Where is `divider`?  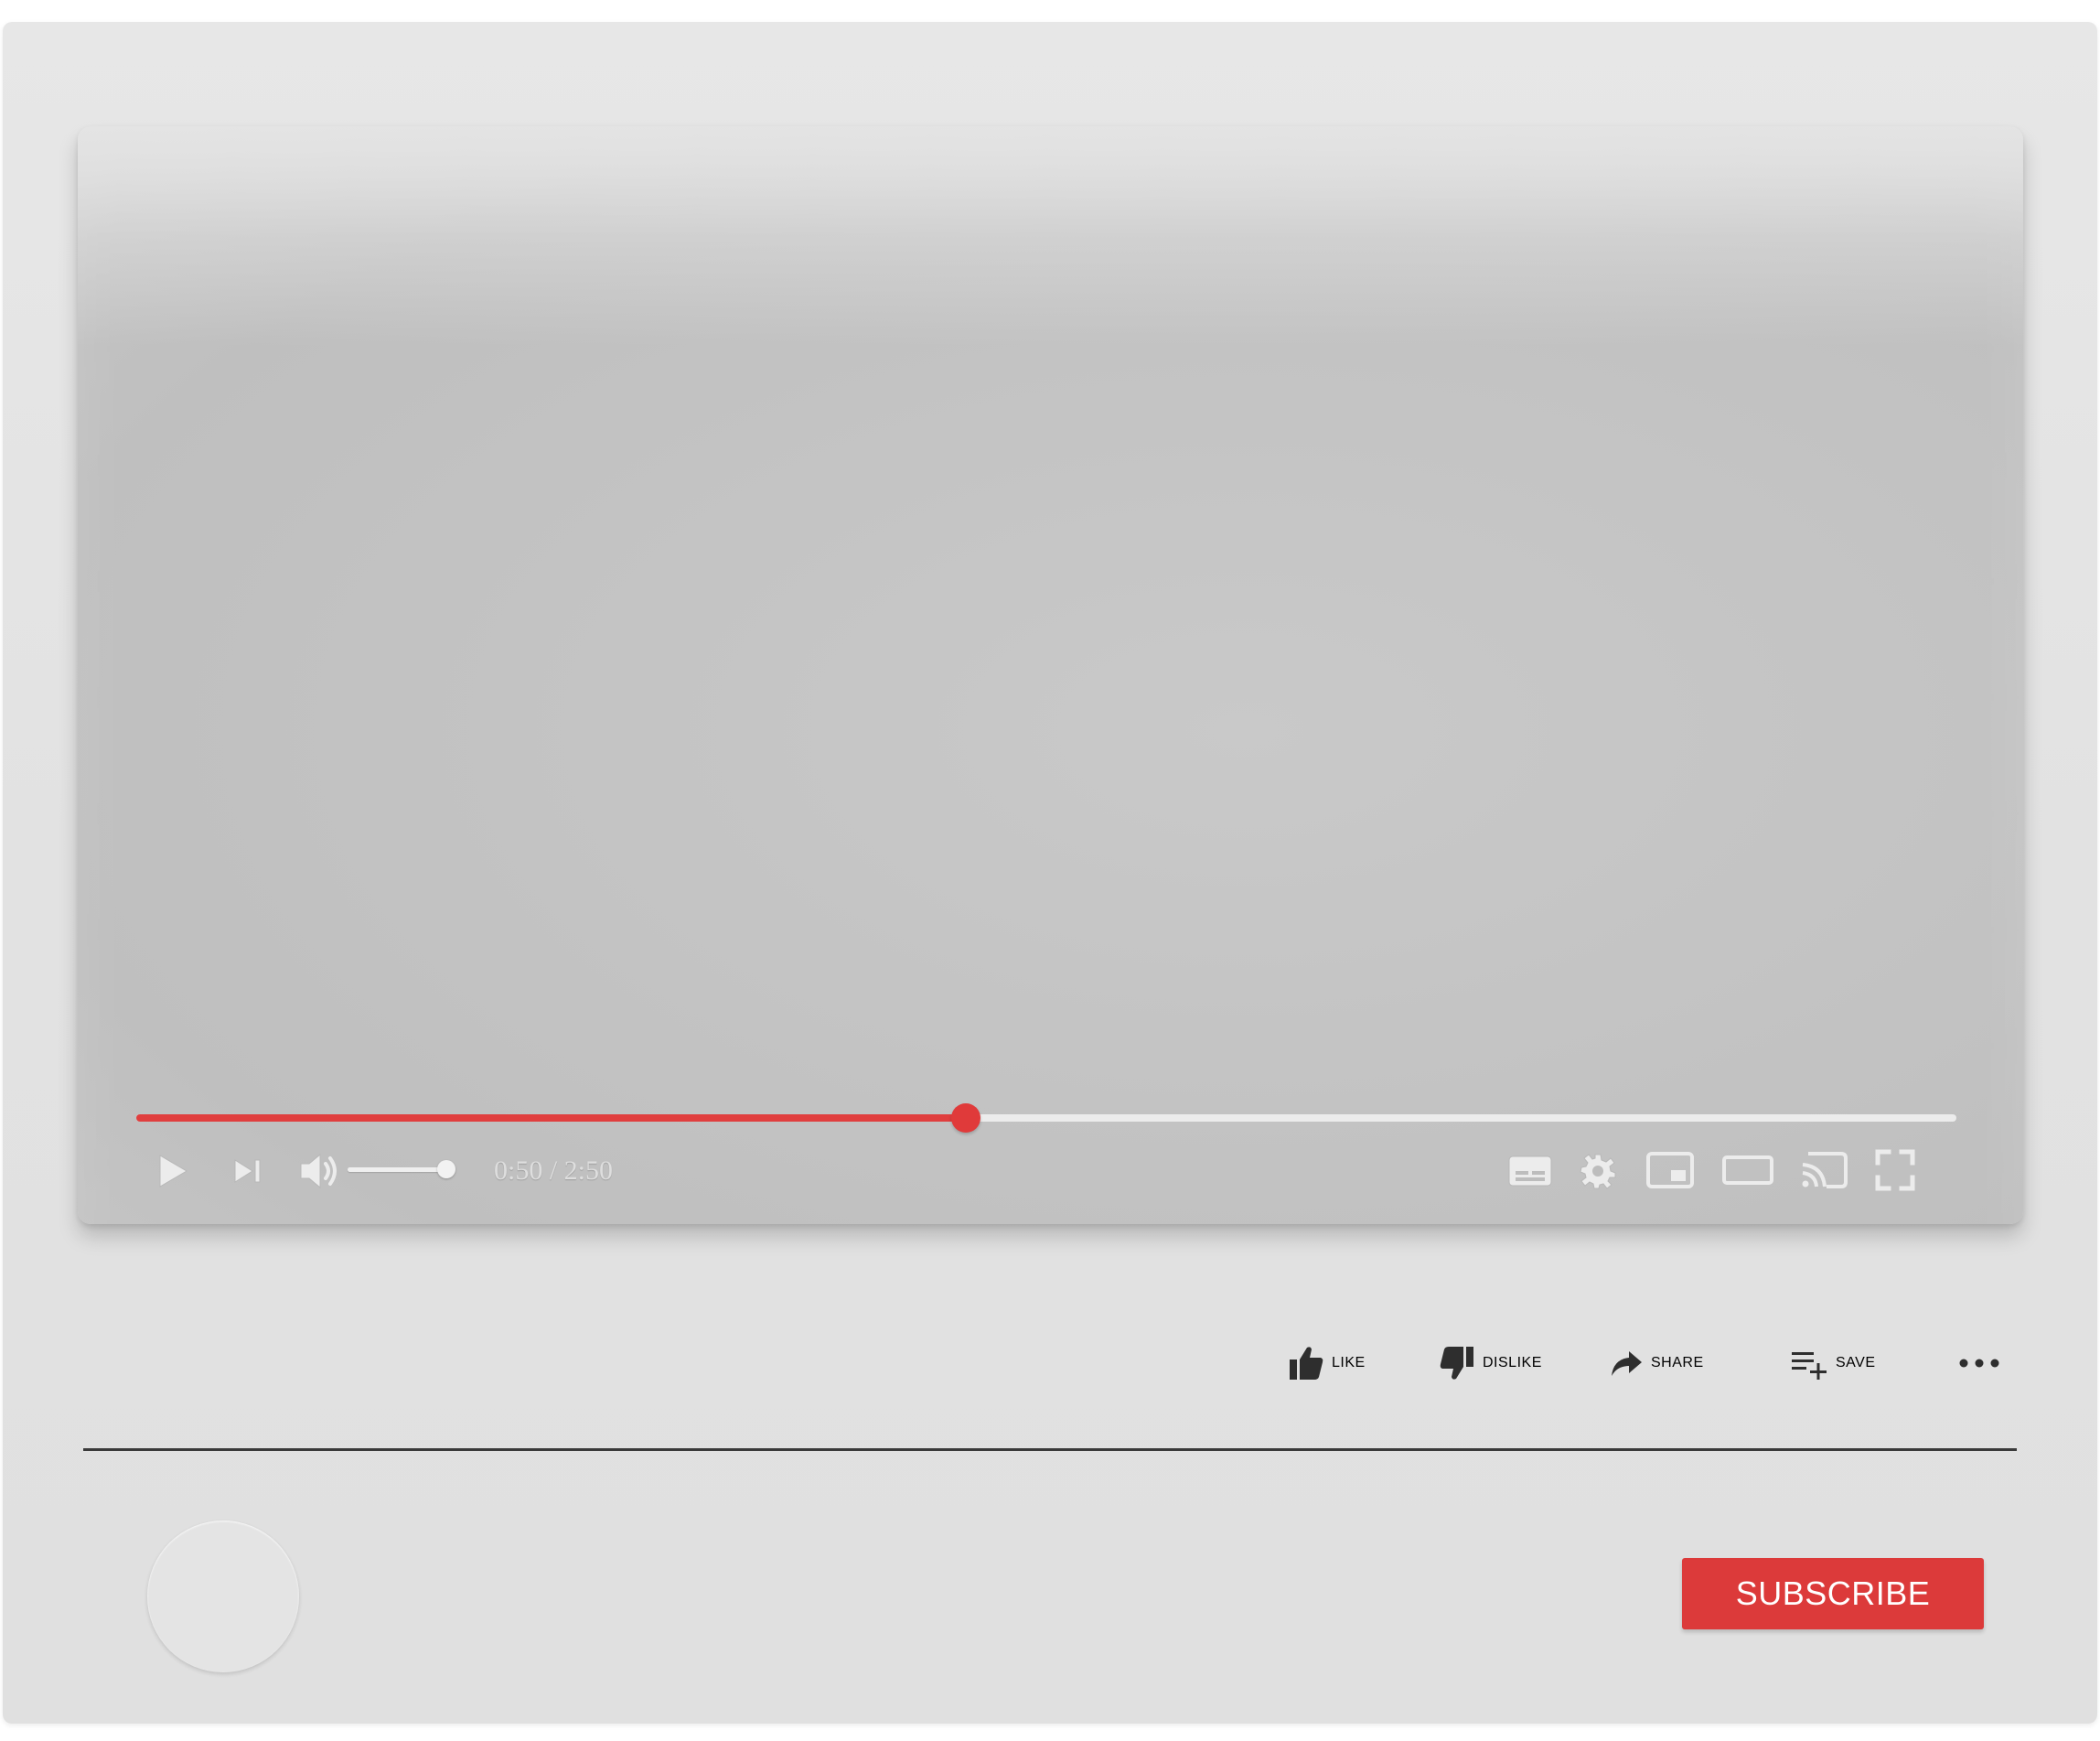 divider is located at coordinates (1050, 1449).